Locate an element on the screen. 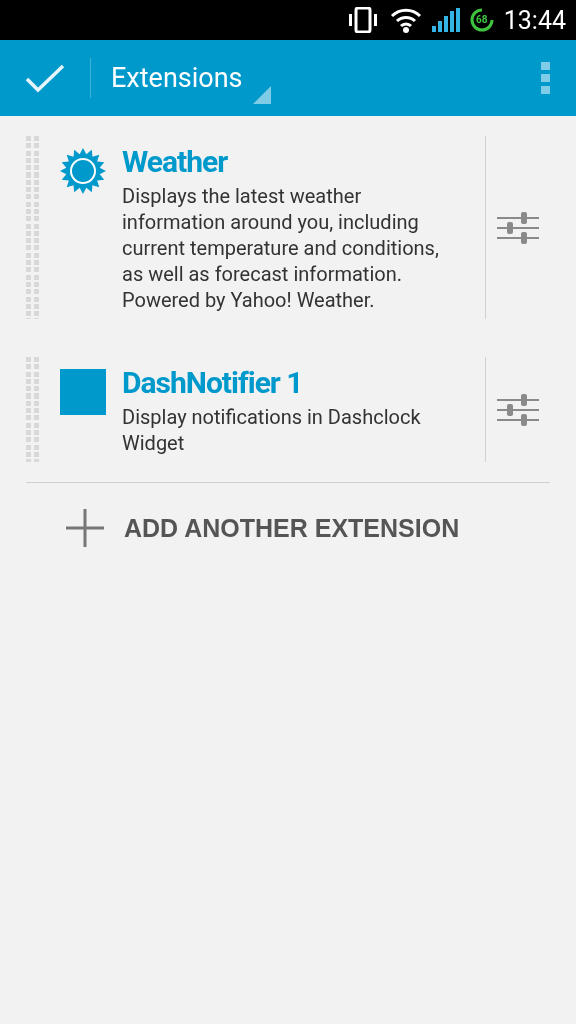  extension-title: DashNotifier 1 is located at coordinates (213, 382).